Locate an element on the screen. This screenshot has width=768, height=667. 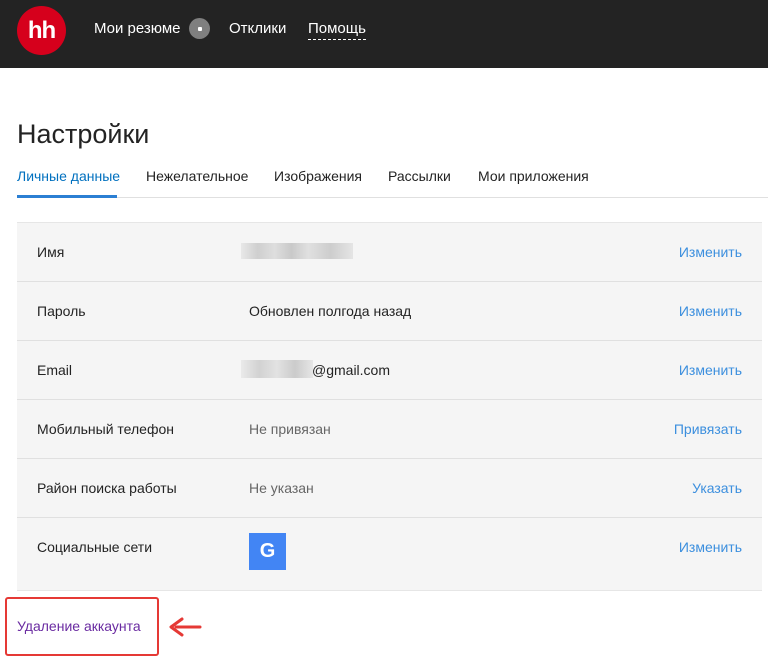
change-password-link: Изменить is located at coordinates (710, 311).